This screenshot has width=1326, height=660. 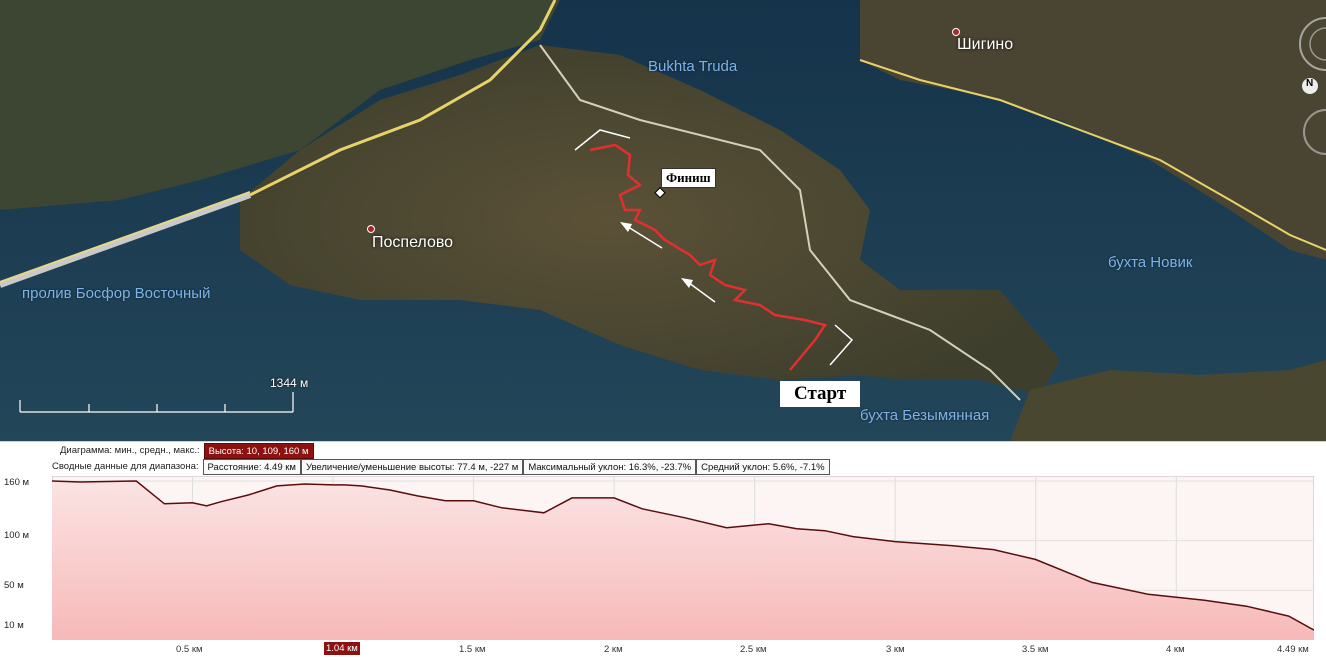 What do you see at coordinates (895, 649) in the screenshot?
I see `x-tick-label: 3 км` at bounding box center [895, 649].